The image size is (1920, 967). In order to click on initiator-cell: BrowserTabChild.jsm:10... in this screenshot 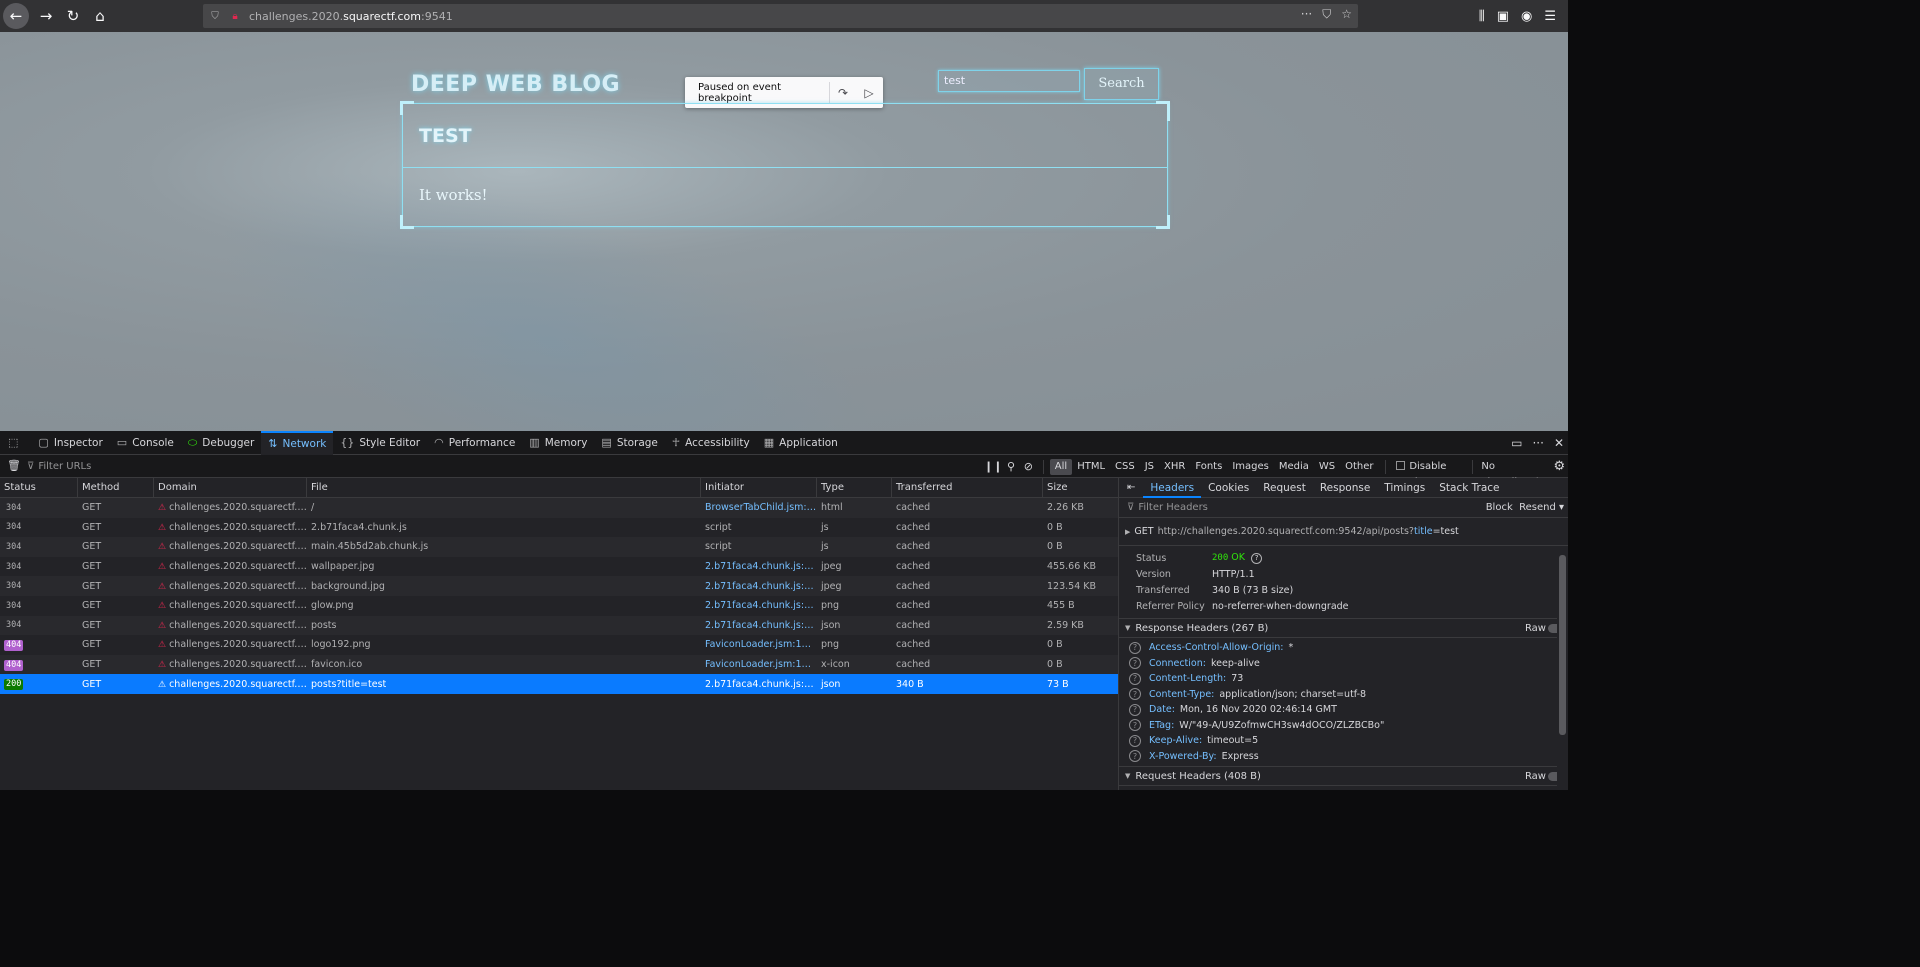, I will do `click(759, 507)`.